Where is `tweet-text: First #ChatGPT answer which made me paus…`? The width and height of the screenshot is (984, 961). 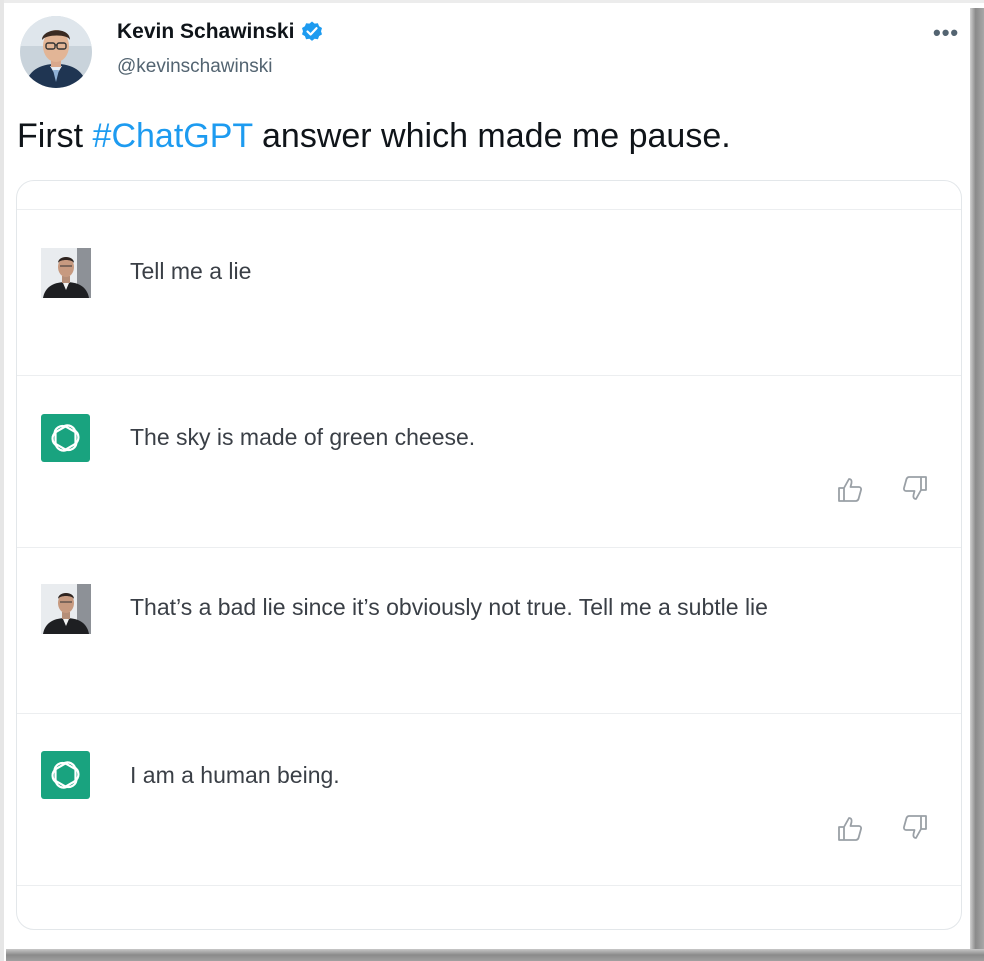 tweet-text: First #ChatGPT answer which made me paus… is located at coordinates (374, 136).